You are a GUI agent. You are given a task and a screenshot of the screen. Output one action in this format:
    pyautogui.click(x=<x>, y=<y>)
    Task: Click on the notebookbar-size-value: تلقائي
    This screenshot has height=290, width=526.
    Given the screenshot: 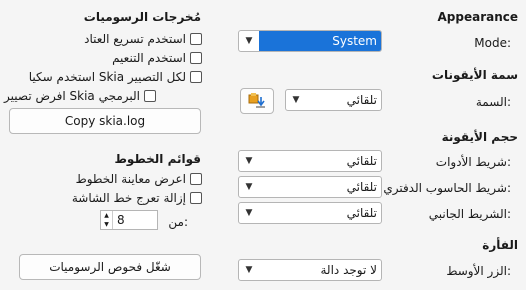 What is the action you would take?
    pyautogui.click(x=361, y=187)
    